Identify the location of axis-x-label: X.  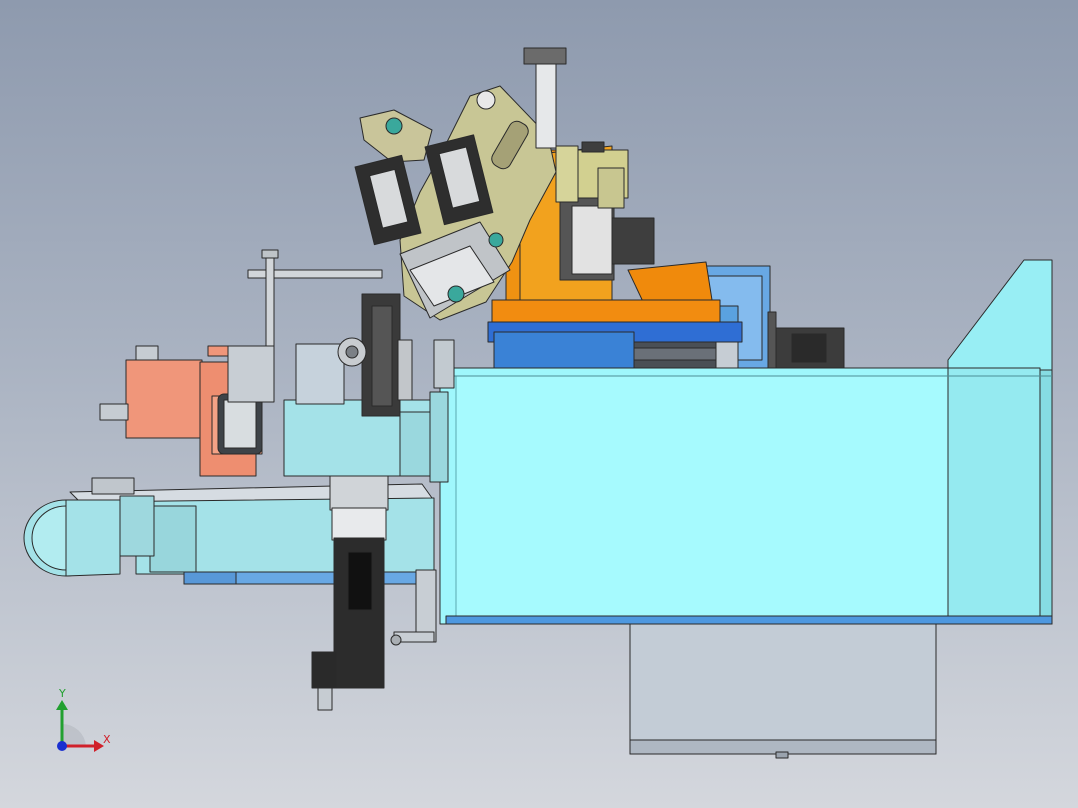
(107, 739).